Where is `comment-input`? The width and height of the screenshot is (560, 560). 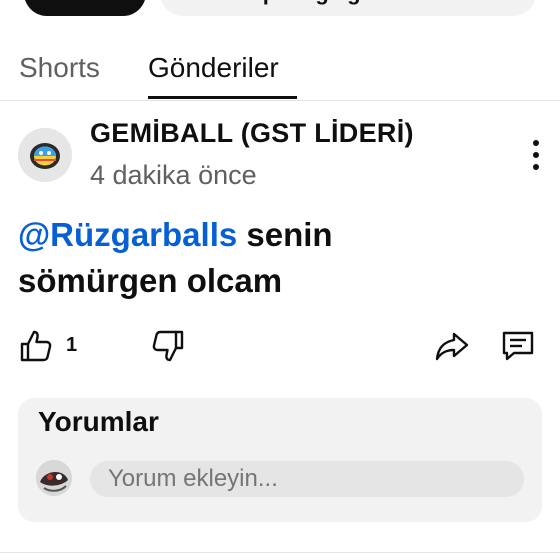
comment-input is located at coordinates (307, 479).